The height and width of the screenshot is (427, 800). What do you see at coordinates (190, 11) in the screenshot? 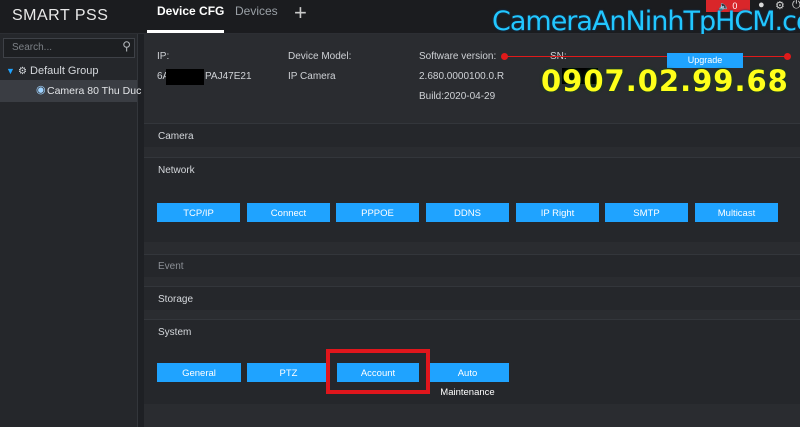
I see `tab-device-cfg: Device CFG` at bounding box center [190, 11].